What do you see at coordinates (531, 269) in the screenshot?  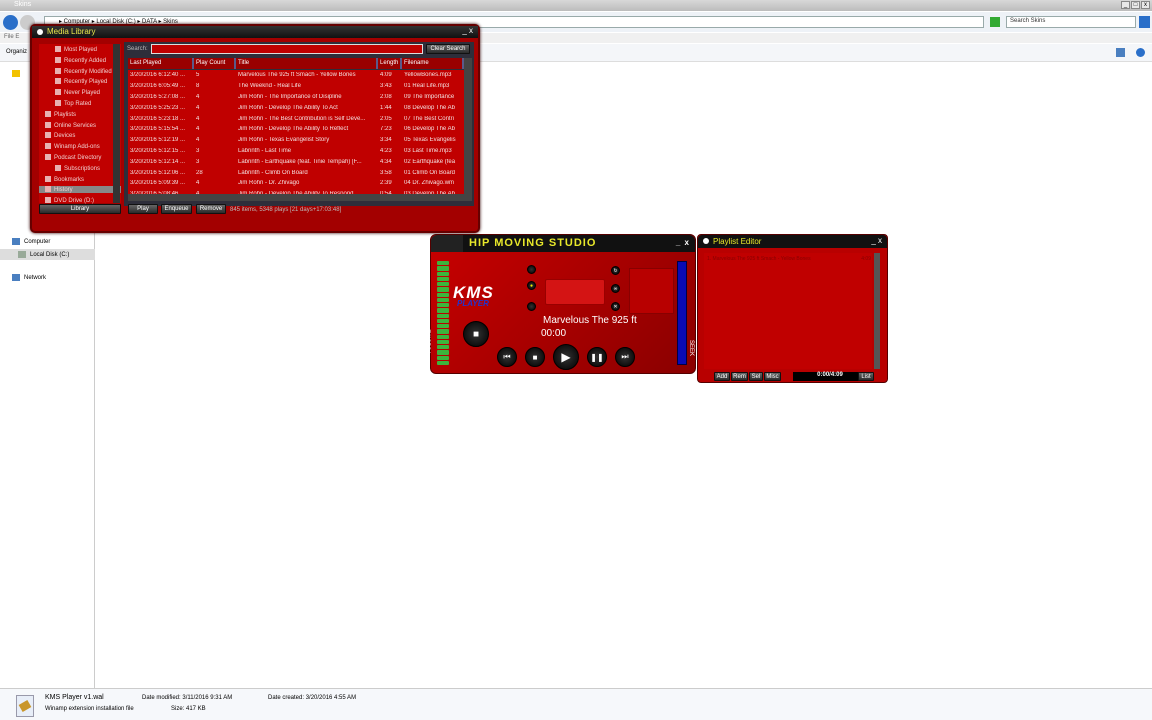 I see `eq-icon` at bounding box center [531, 269].